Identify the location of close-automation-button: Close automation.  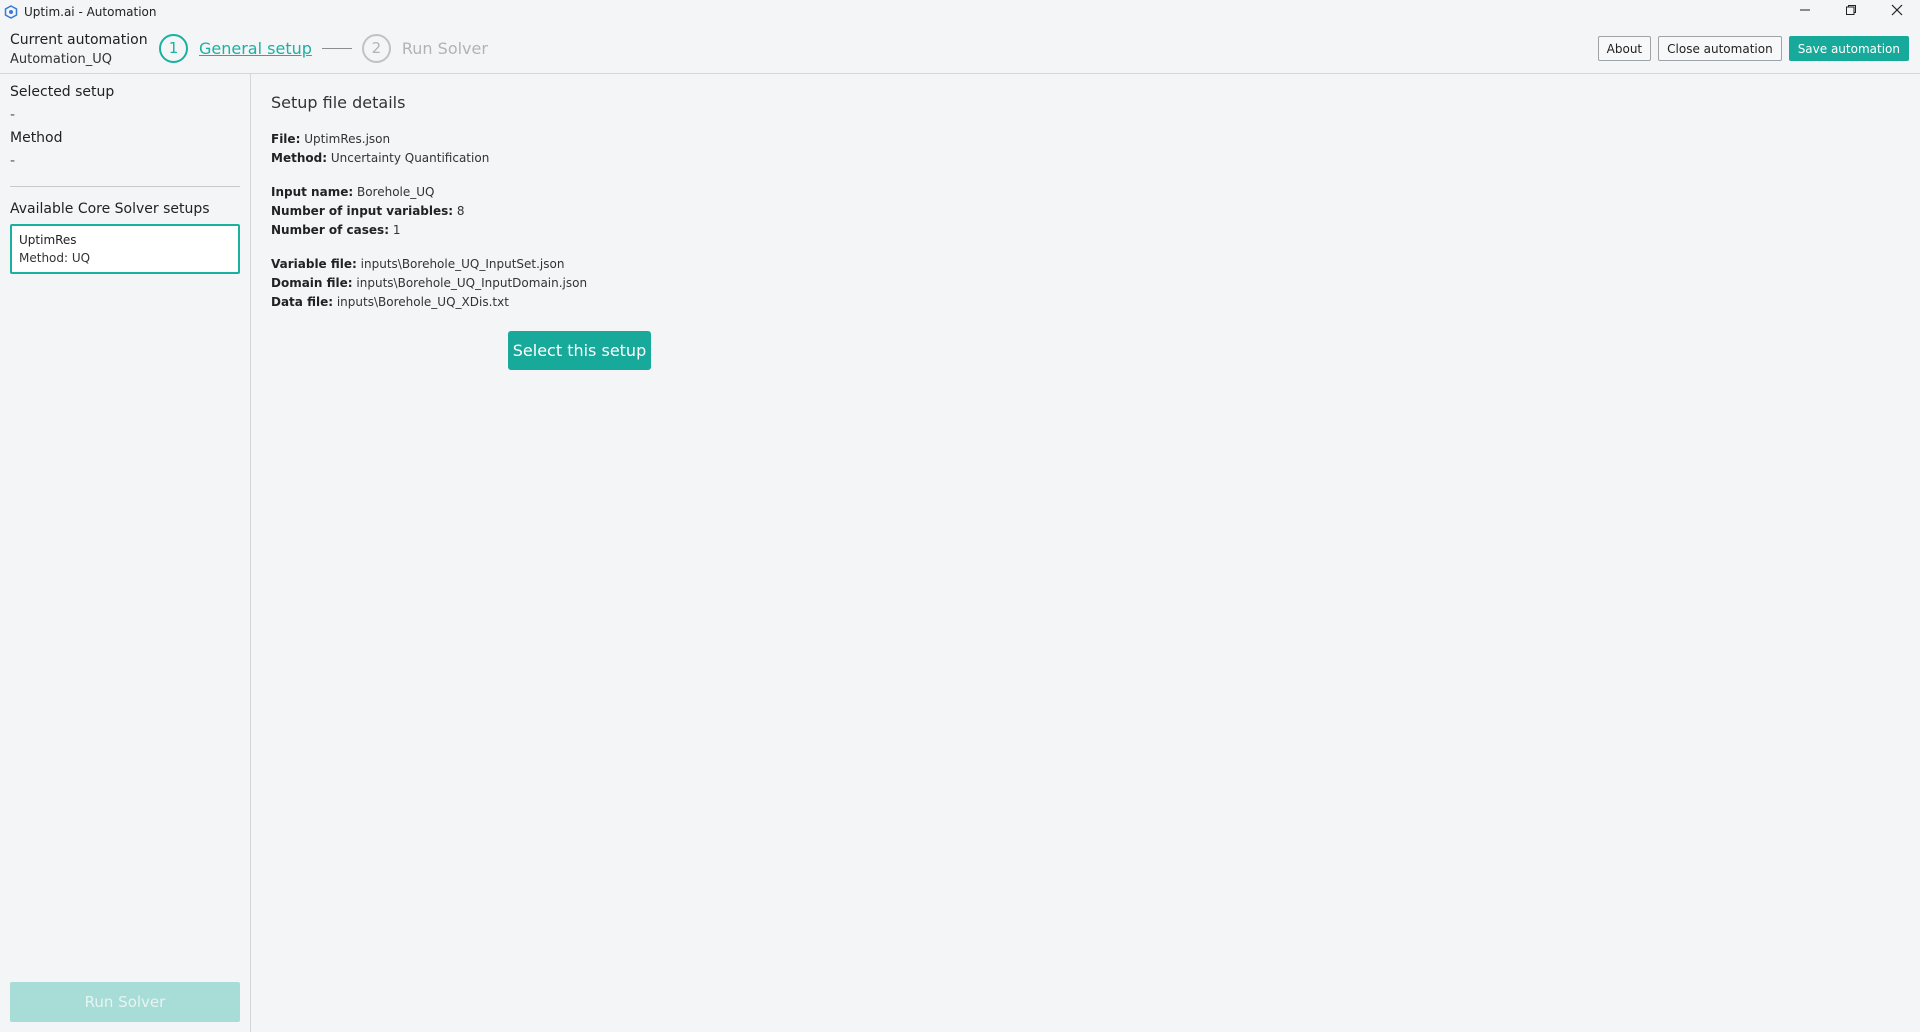
(1720, 48).